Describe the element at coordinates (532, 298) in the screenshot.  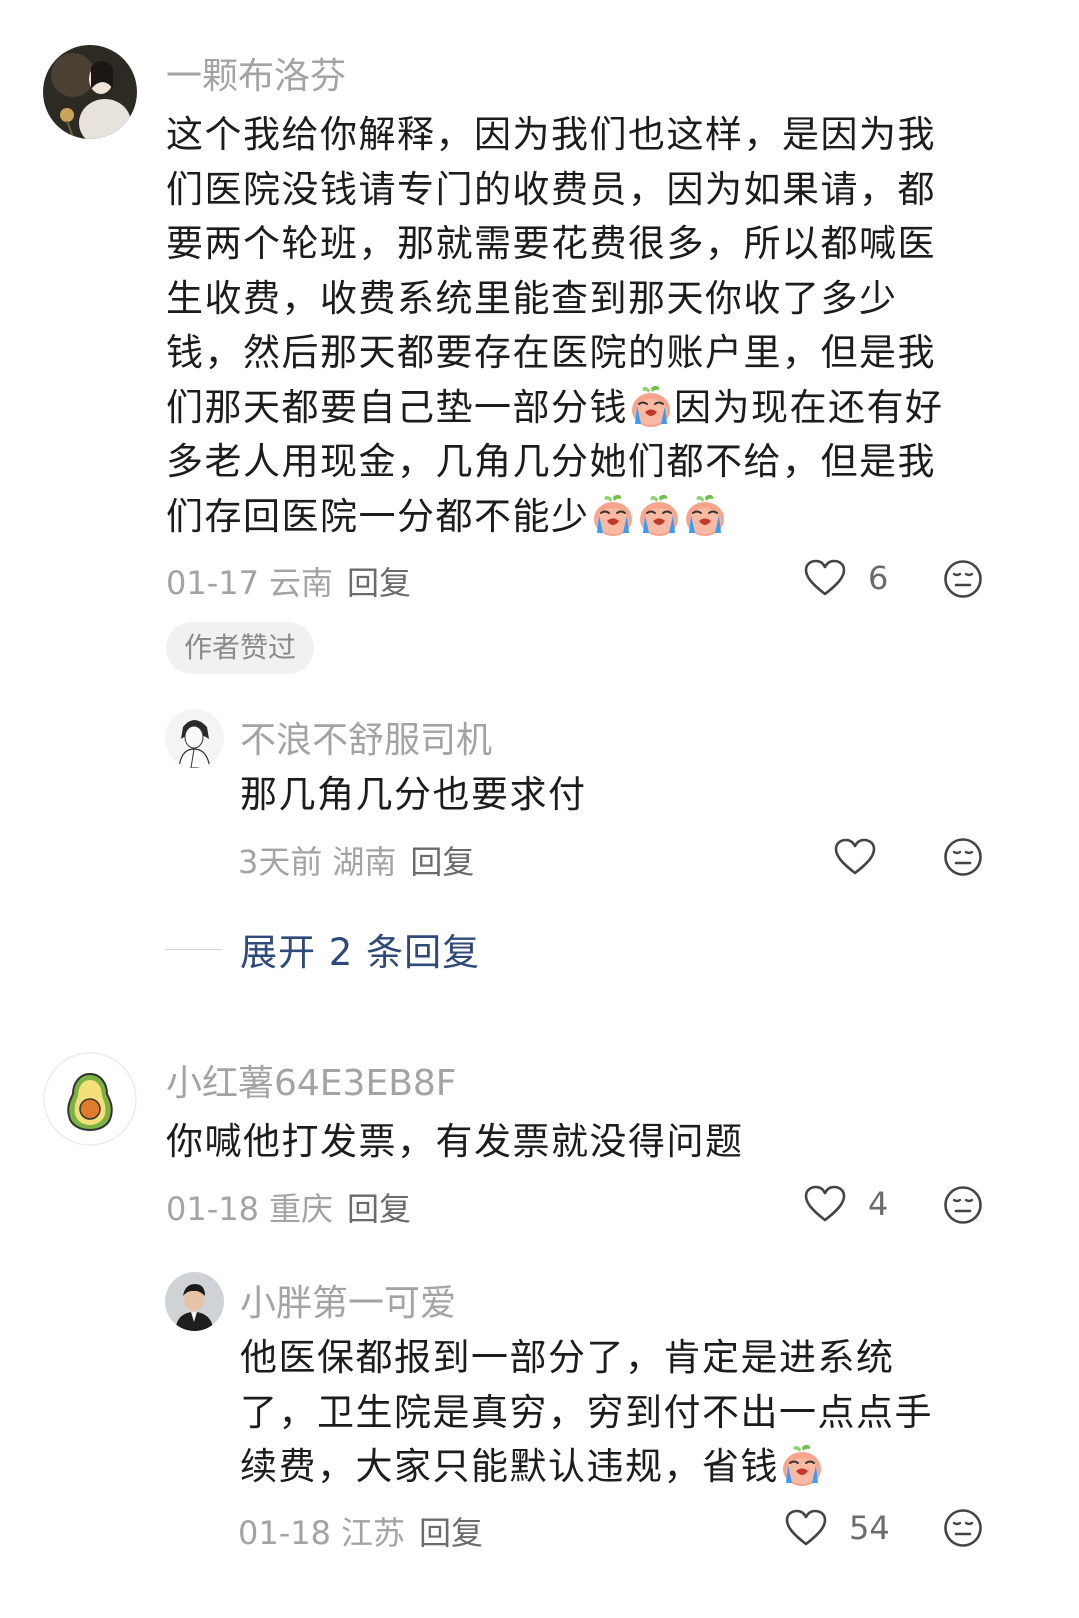
I see `comment-body-line: 生收费，收费系统里能查到那天你收了多少` at that location.